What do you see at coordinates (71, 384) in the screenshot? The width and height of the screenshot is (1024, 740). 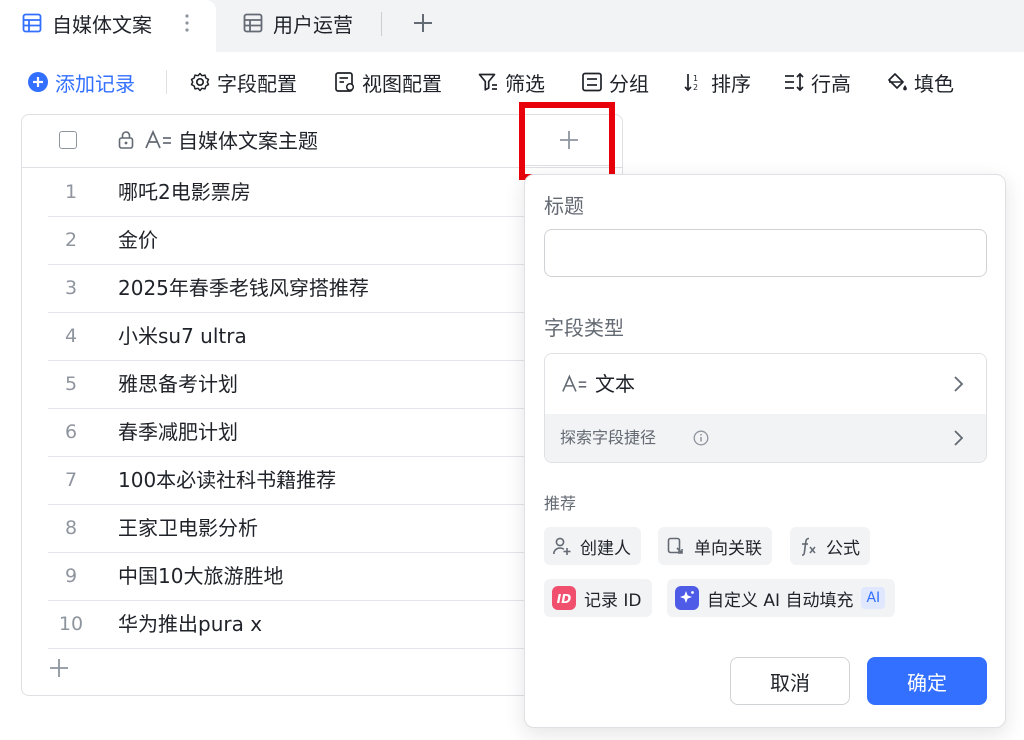 I see `row-number: 5` at bounding box center [71, 384].